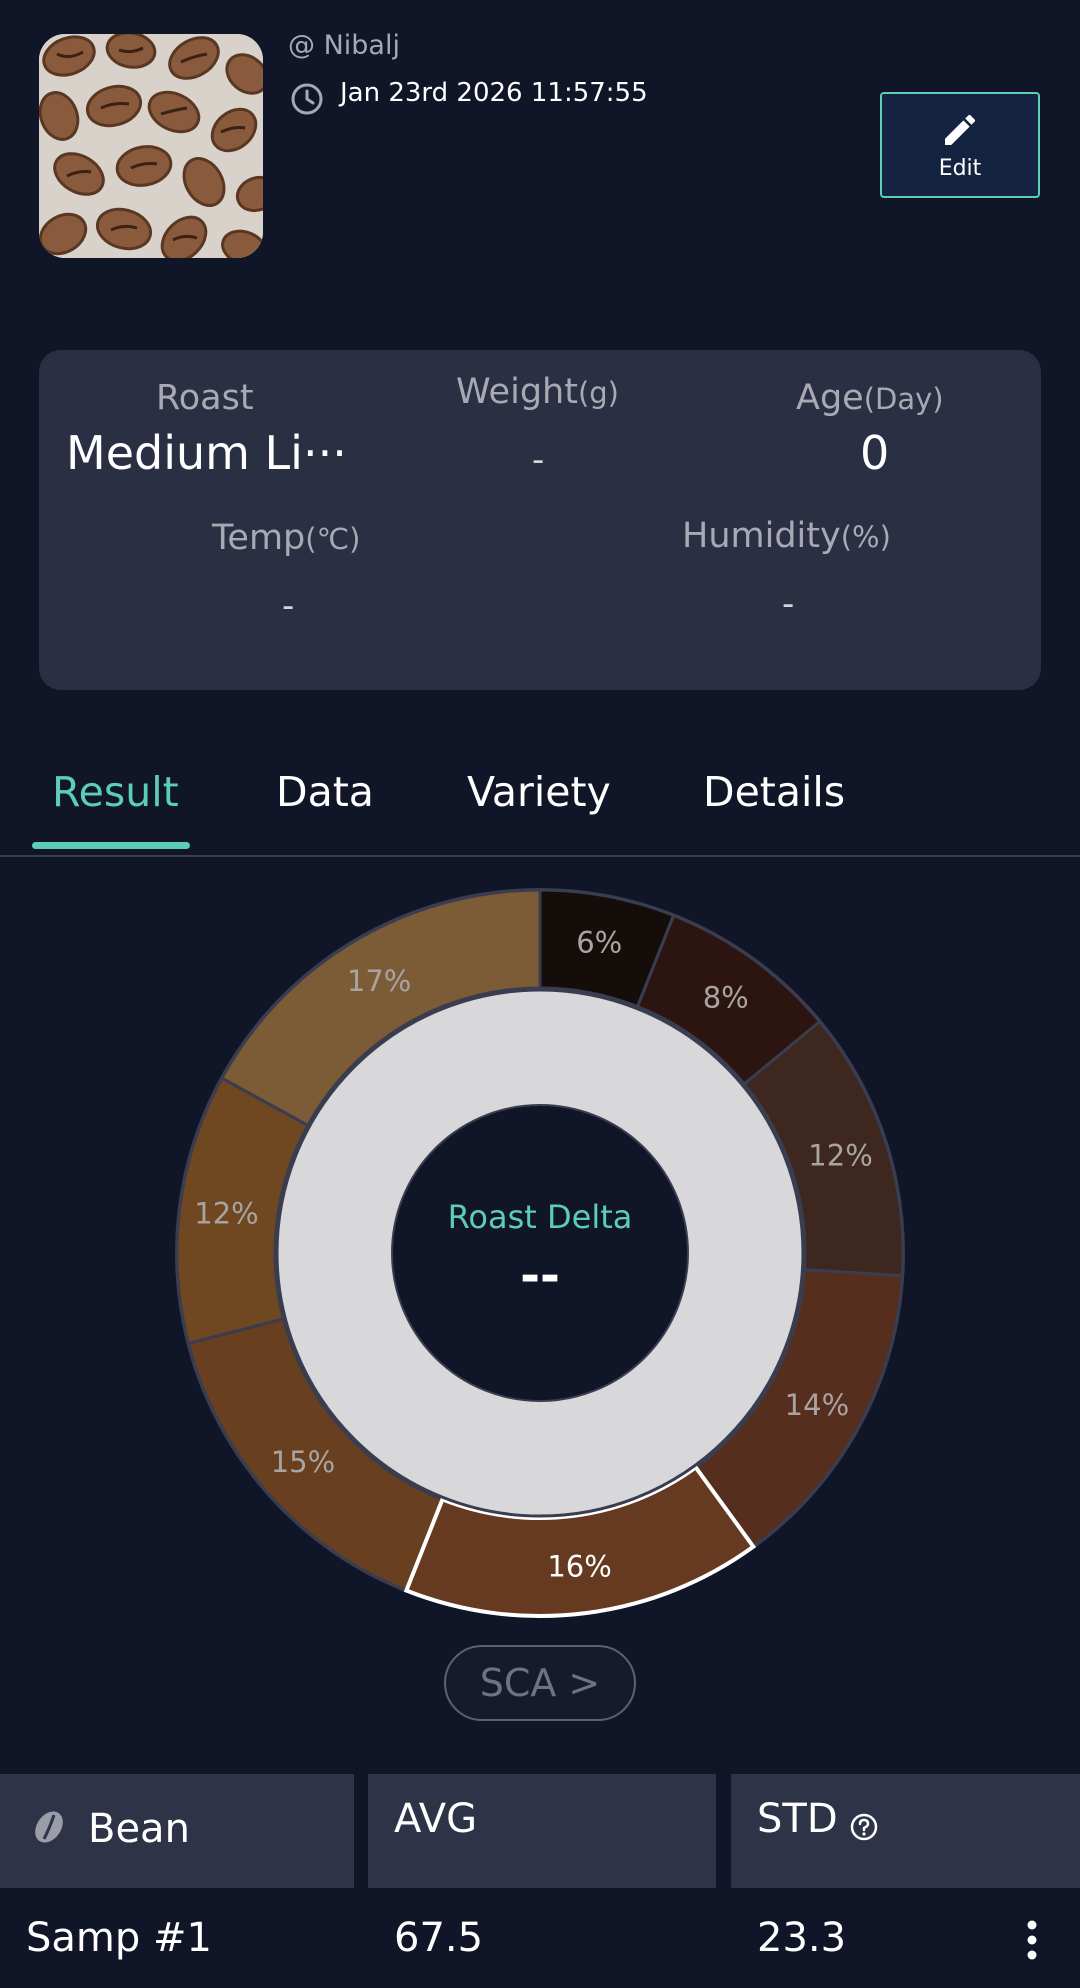  Describe the element at coordinates (288, 606) in the screenshot. I see `temp-value: -` at that location.